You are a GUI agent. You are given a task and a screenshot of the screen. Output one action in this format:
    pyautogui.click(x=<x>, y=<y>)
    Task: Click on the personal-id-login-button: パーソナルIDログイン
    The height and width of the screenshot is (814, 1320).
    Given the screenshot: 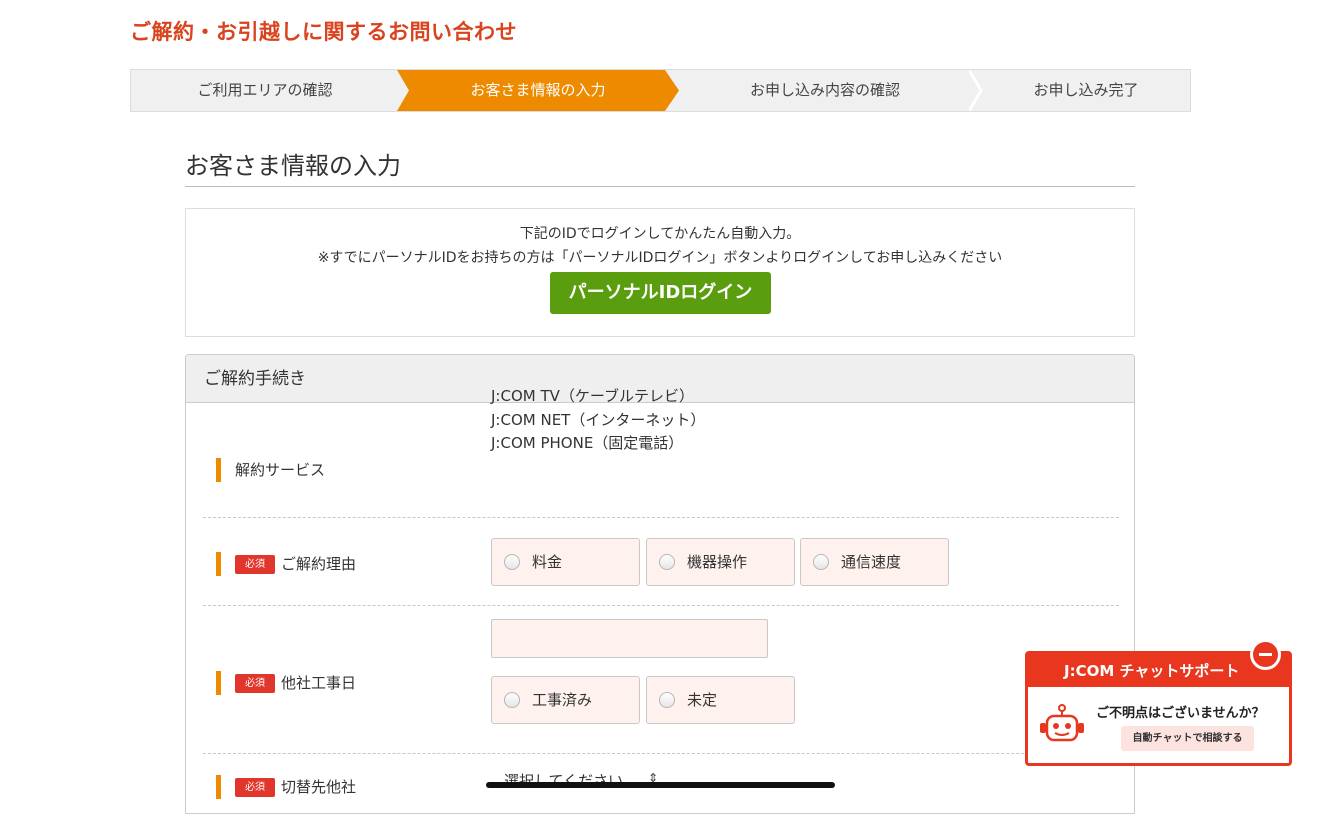 What is the action you would take?
    pyautogui.click(x=660, y=293)
    